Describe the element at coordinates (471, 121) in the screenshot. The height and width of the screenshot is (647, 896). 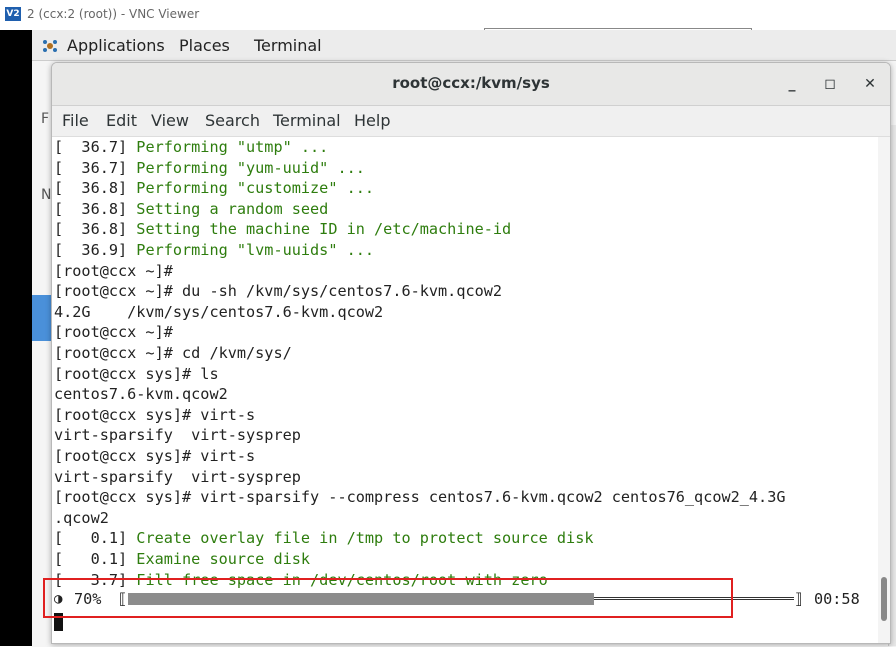
I see `terminal-menubar: File Edit View Search Terminal Help` at that location.